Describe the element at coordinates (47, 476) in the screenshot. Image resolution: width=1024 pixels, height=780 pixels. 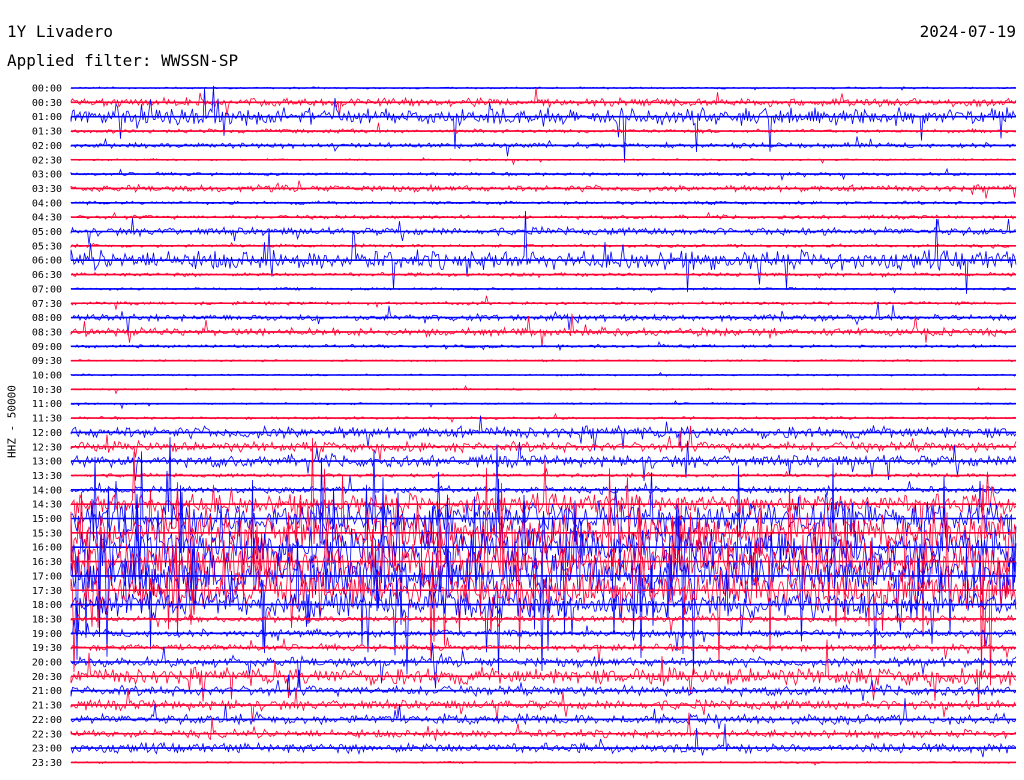
I see `row-time-label: 13:30` at that location.